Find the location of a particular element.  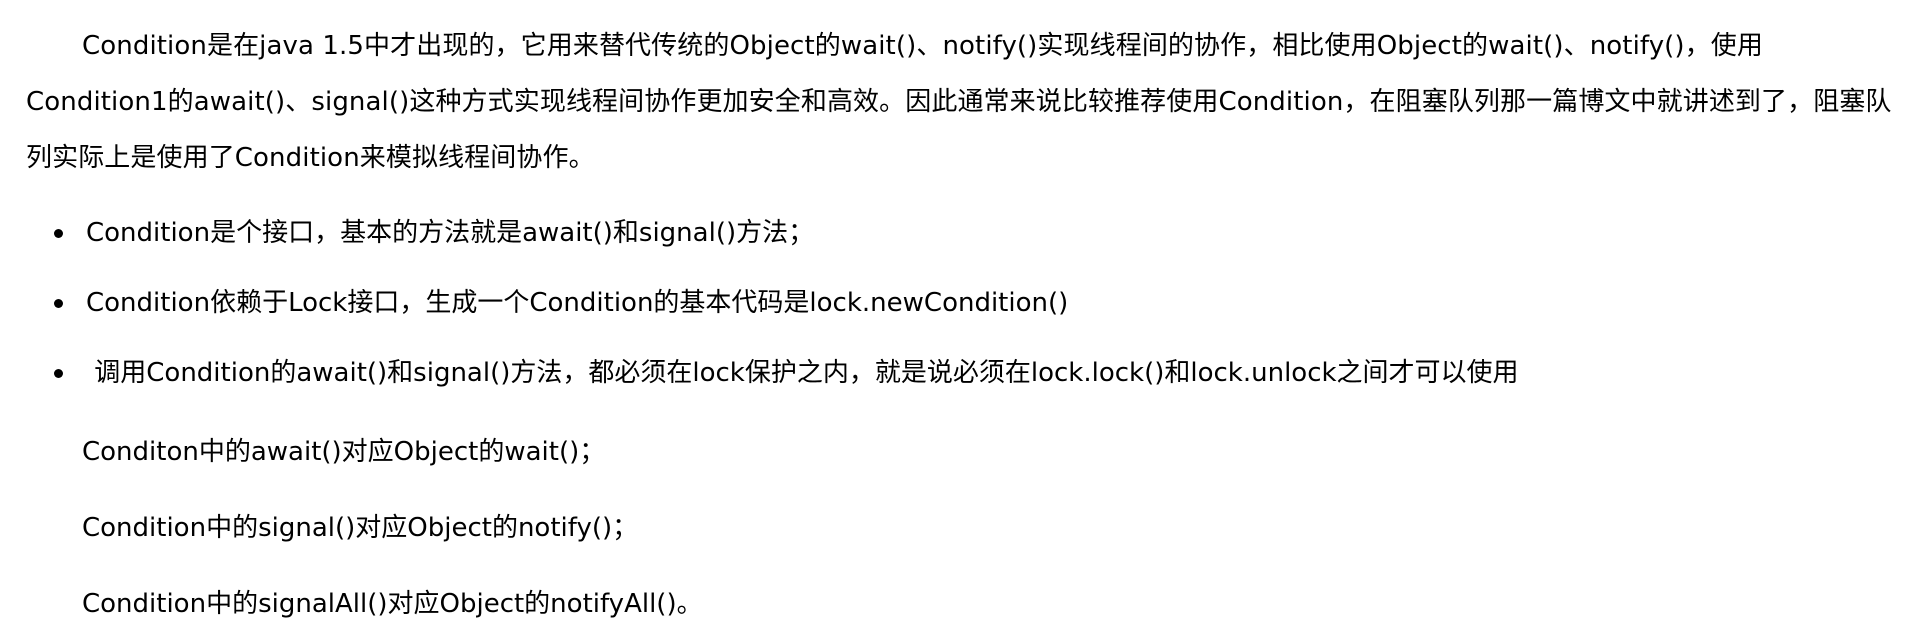

mapping-line: Conditon中的await()对应Object的wait()； is located at coordinates (344, 452).